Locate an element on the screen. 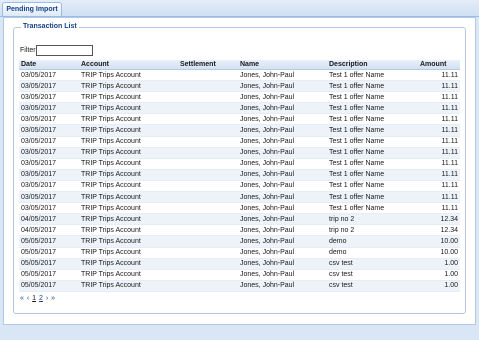 This screenshot has height=340, width=479. pager-prev: ‹ is located at coordinates (28, 298).